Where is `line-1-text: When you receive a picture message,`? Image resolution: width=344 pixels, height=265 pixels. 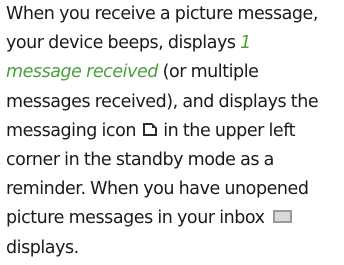 line-1-text: When you receive a picture message, is located at coordinates (162, 14).